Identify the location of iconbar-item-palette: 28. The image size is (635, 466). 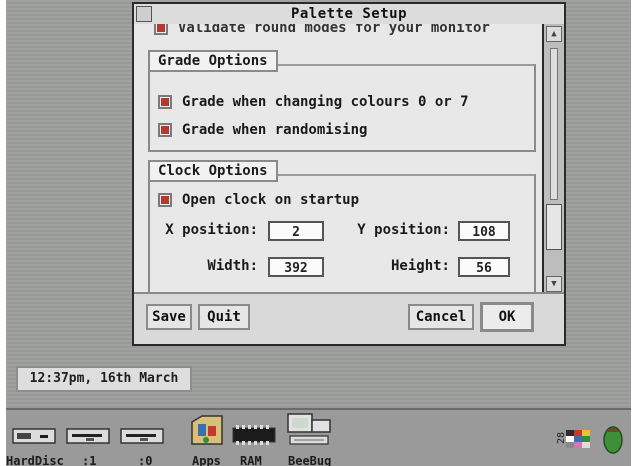
(574, 439).